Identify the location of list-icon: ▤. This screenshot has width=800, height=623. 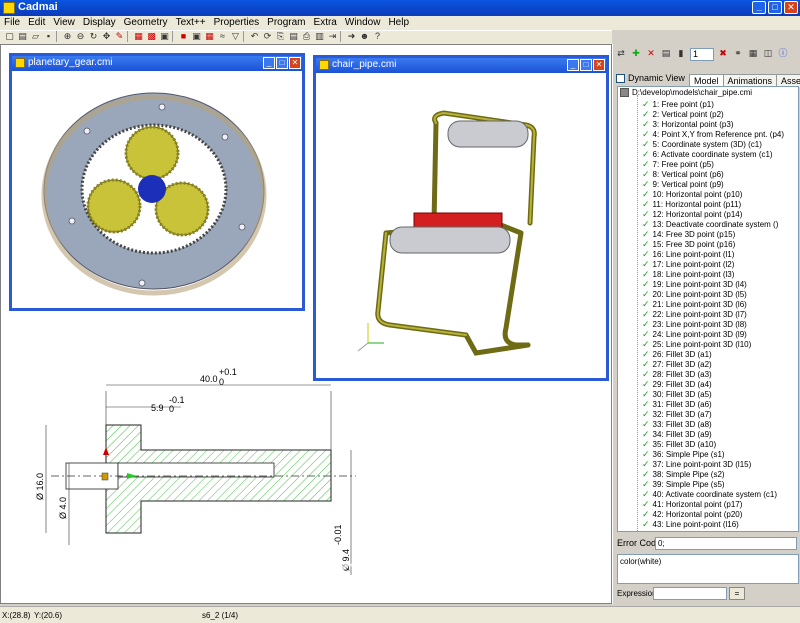
(666, 54).